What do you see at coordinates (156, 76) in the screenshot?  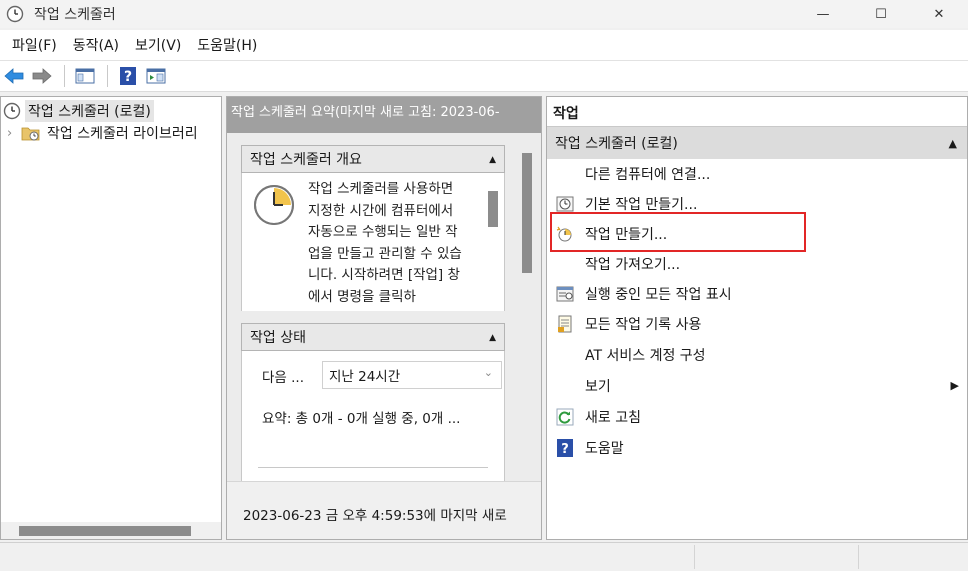 I see `show-hide-action-pane-icon` at bounding box center [156, 76].